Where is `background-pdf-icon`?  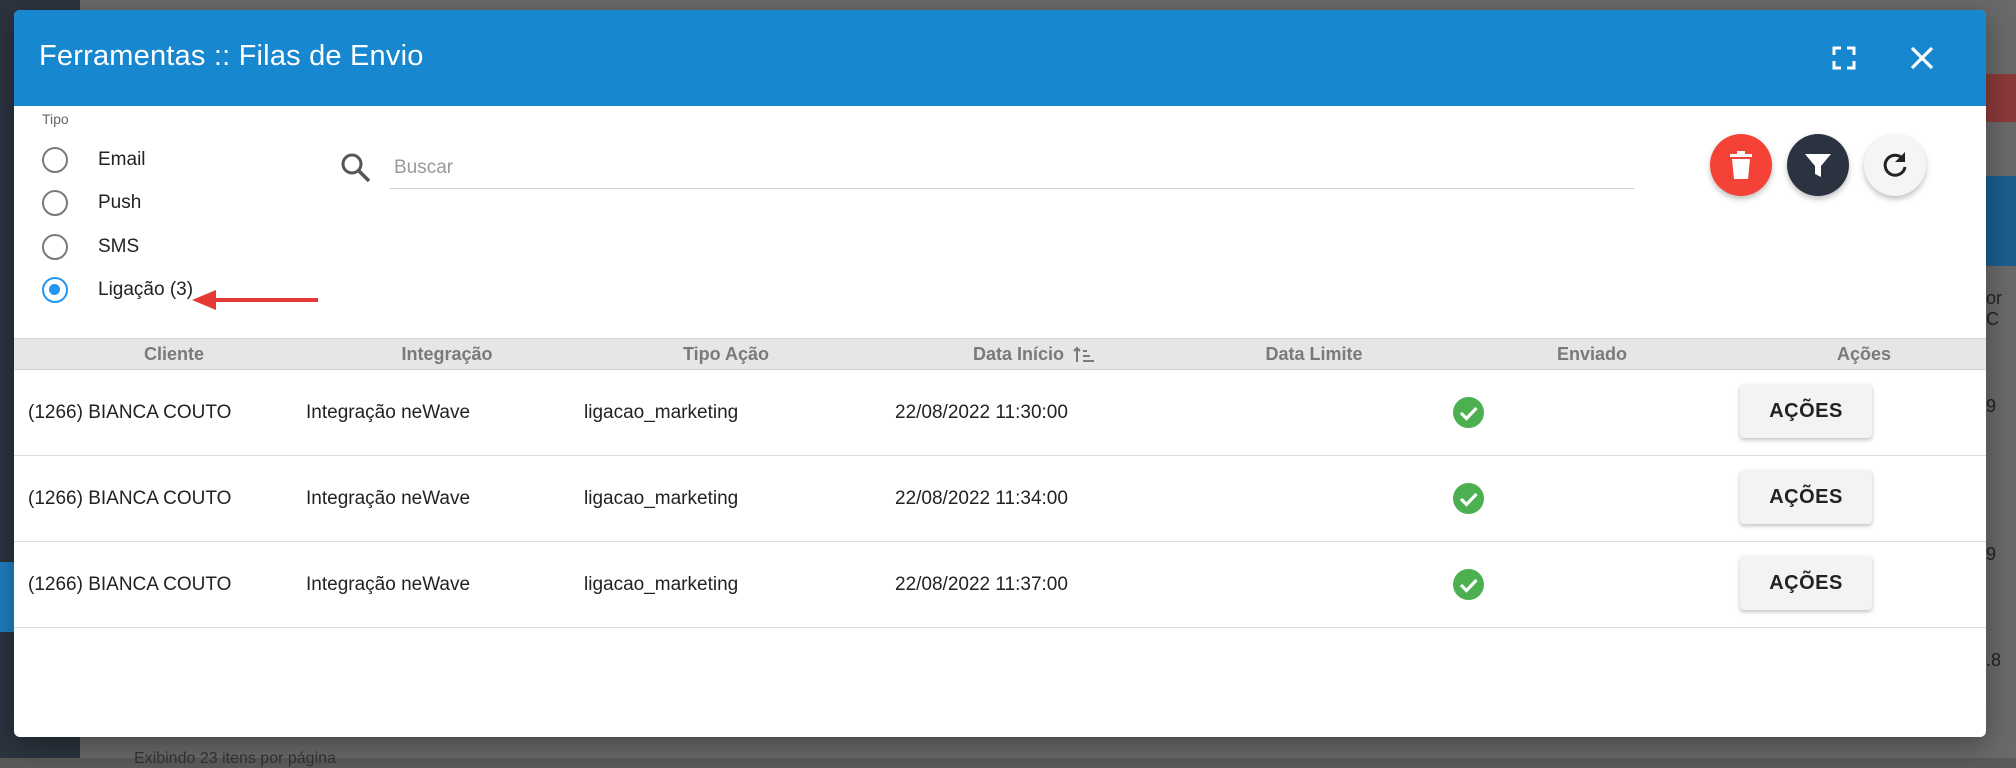 background-pdf-icon is located at coordinates (2000, 98).